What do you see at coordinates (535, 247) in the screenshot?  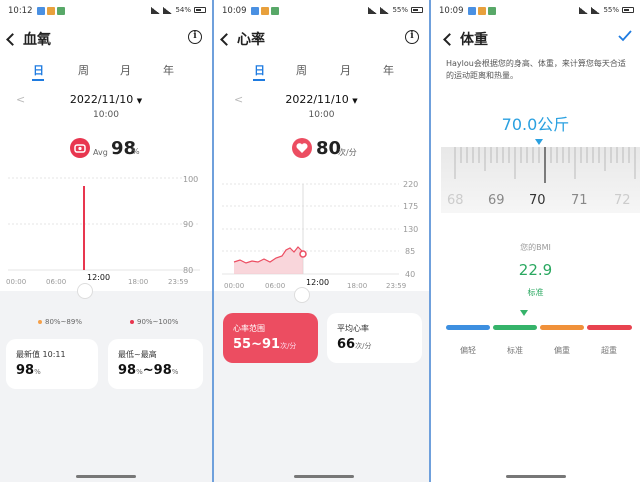 I see `bmi-label: 您的BMI` at bounding box center [535, 247].